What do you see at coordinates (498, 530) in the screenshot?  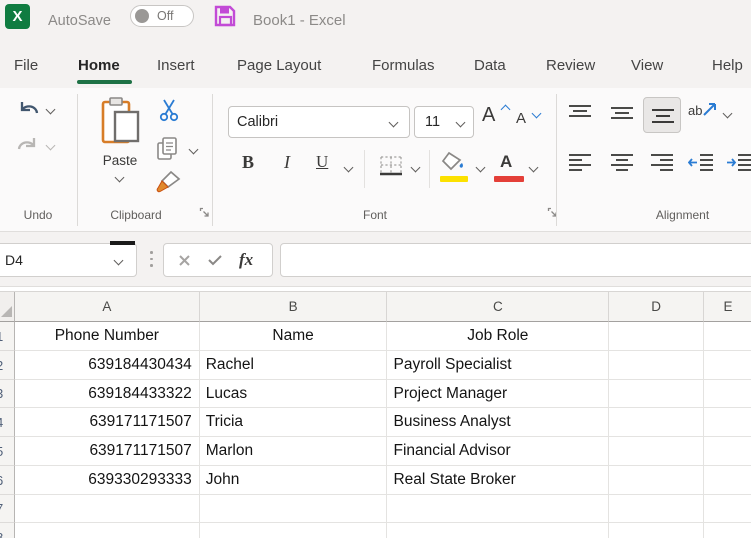 I see `cell-c8` at bounding box center [498, 530].